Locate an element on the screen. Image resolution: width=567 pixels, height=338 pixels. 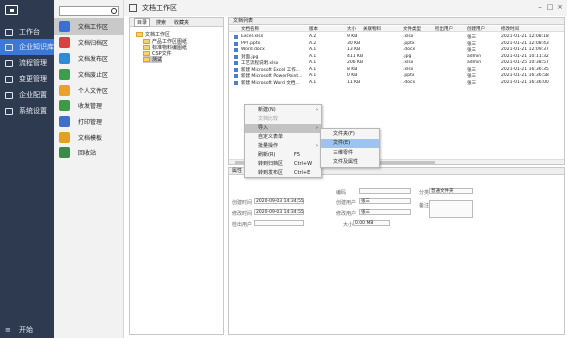
start-button: ≡ 开始 is located at coordinates (27, 330).